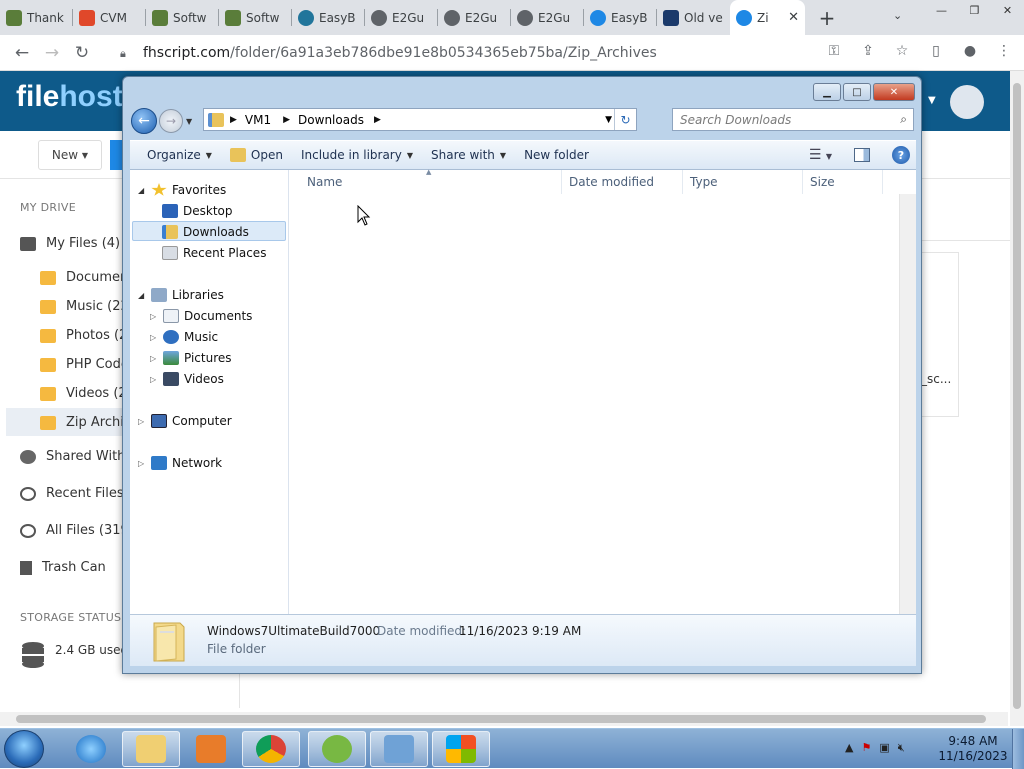  Describe the element at coordinates (608, 120) in the screenshot. I see `address-dropdown-icon: ▼` at that location.